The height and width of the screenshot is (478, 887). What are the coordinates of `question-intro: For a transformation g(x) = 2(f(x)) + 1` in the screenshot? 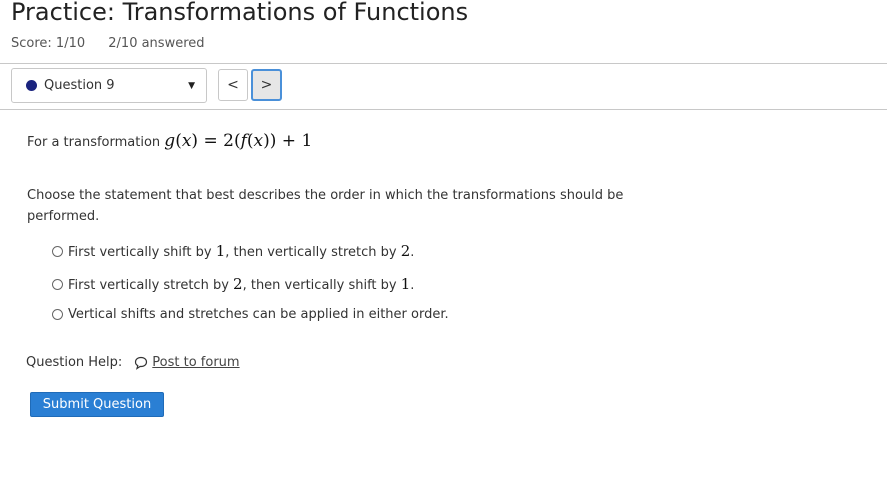 It's located at (169, 141).